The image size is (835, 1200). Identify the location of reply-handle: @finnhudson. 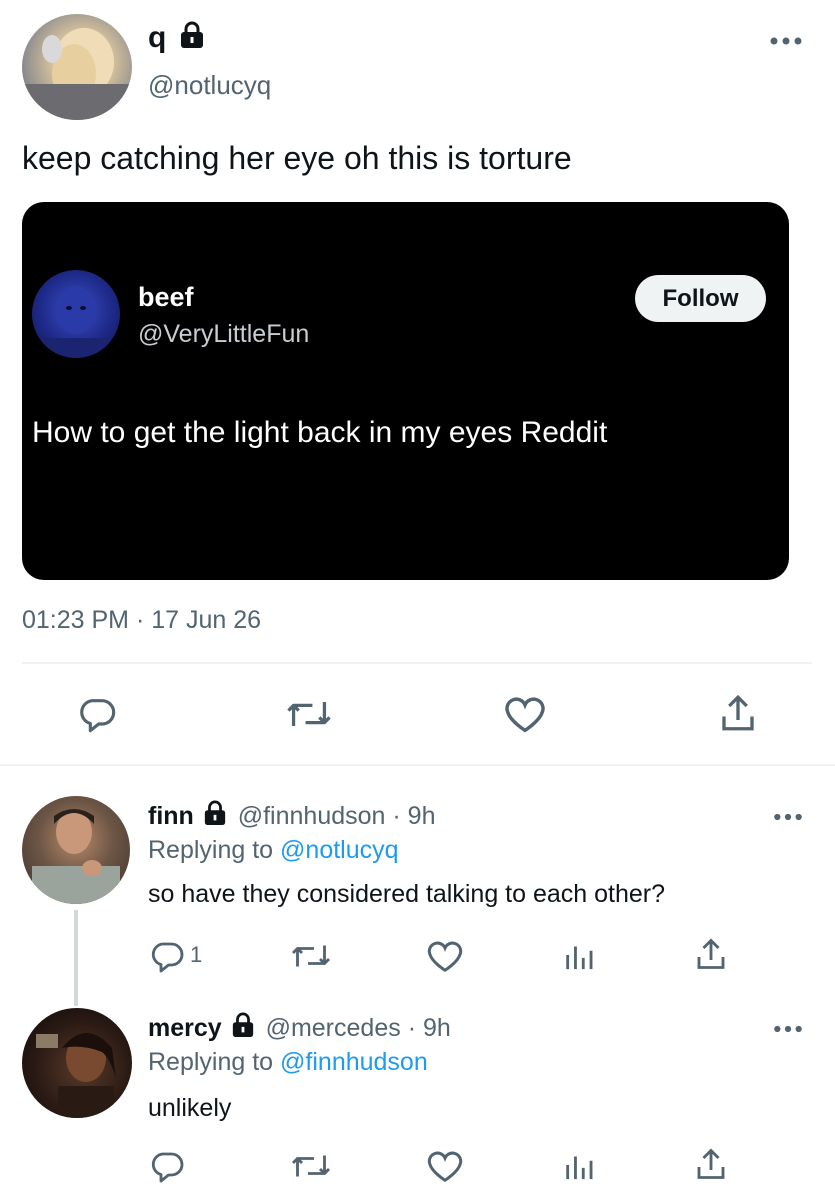
(312, 816).